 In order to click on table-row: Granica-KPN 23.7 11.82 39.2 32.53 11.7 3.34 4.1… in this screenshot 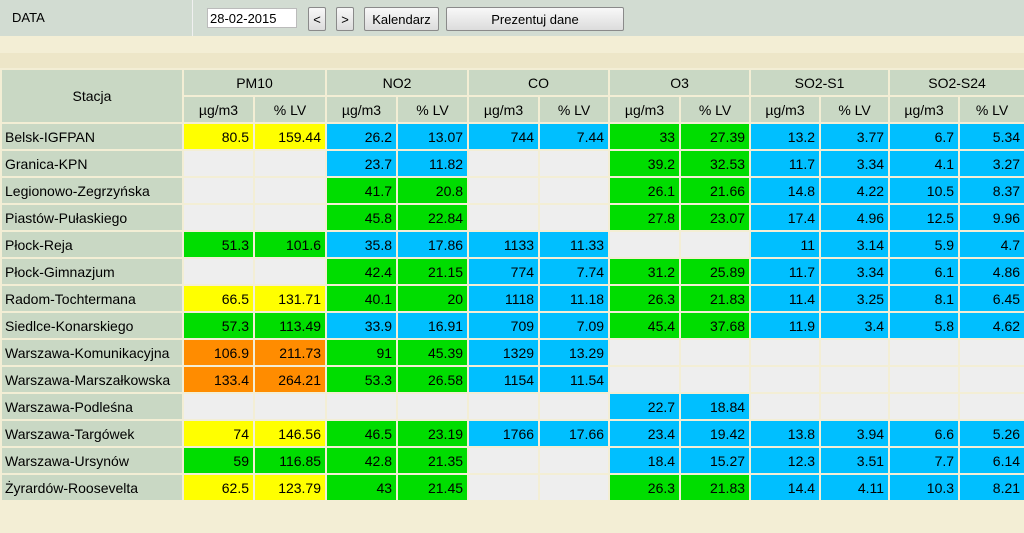, I will do `click(512, 163)`.